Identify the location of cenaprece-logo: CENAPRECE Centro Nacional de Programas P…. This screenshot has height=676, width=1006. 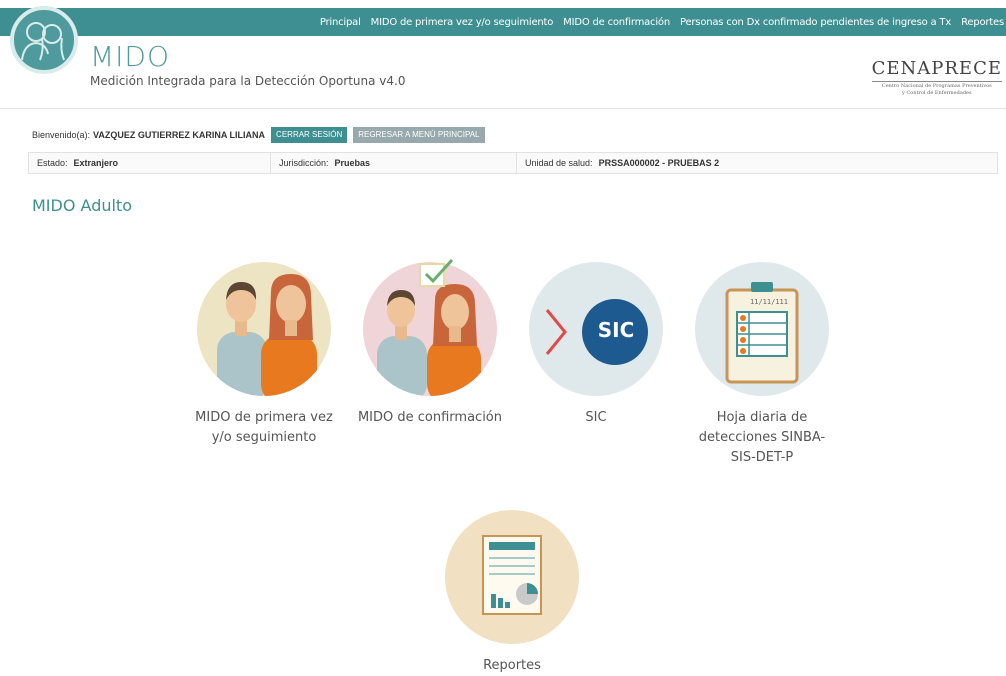
(936, 77).